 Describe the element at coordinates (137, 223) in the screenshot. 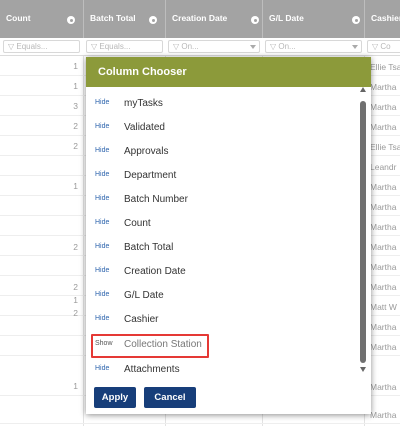

I see `chooser-item-label: Count` at that location.